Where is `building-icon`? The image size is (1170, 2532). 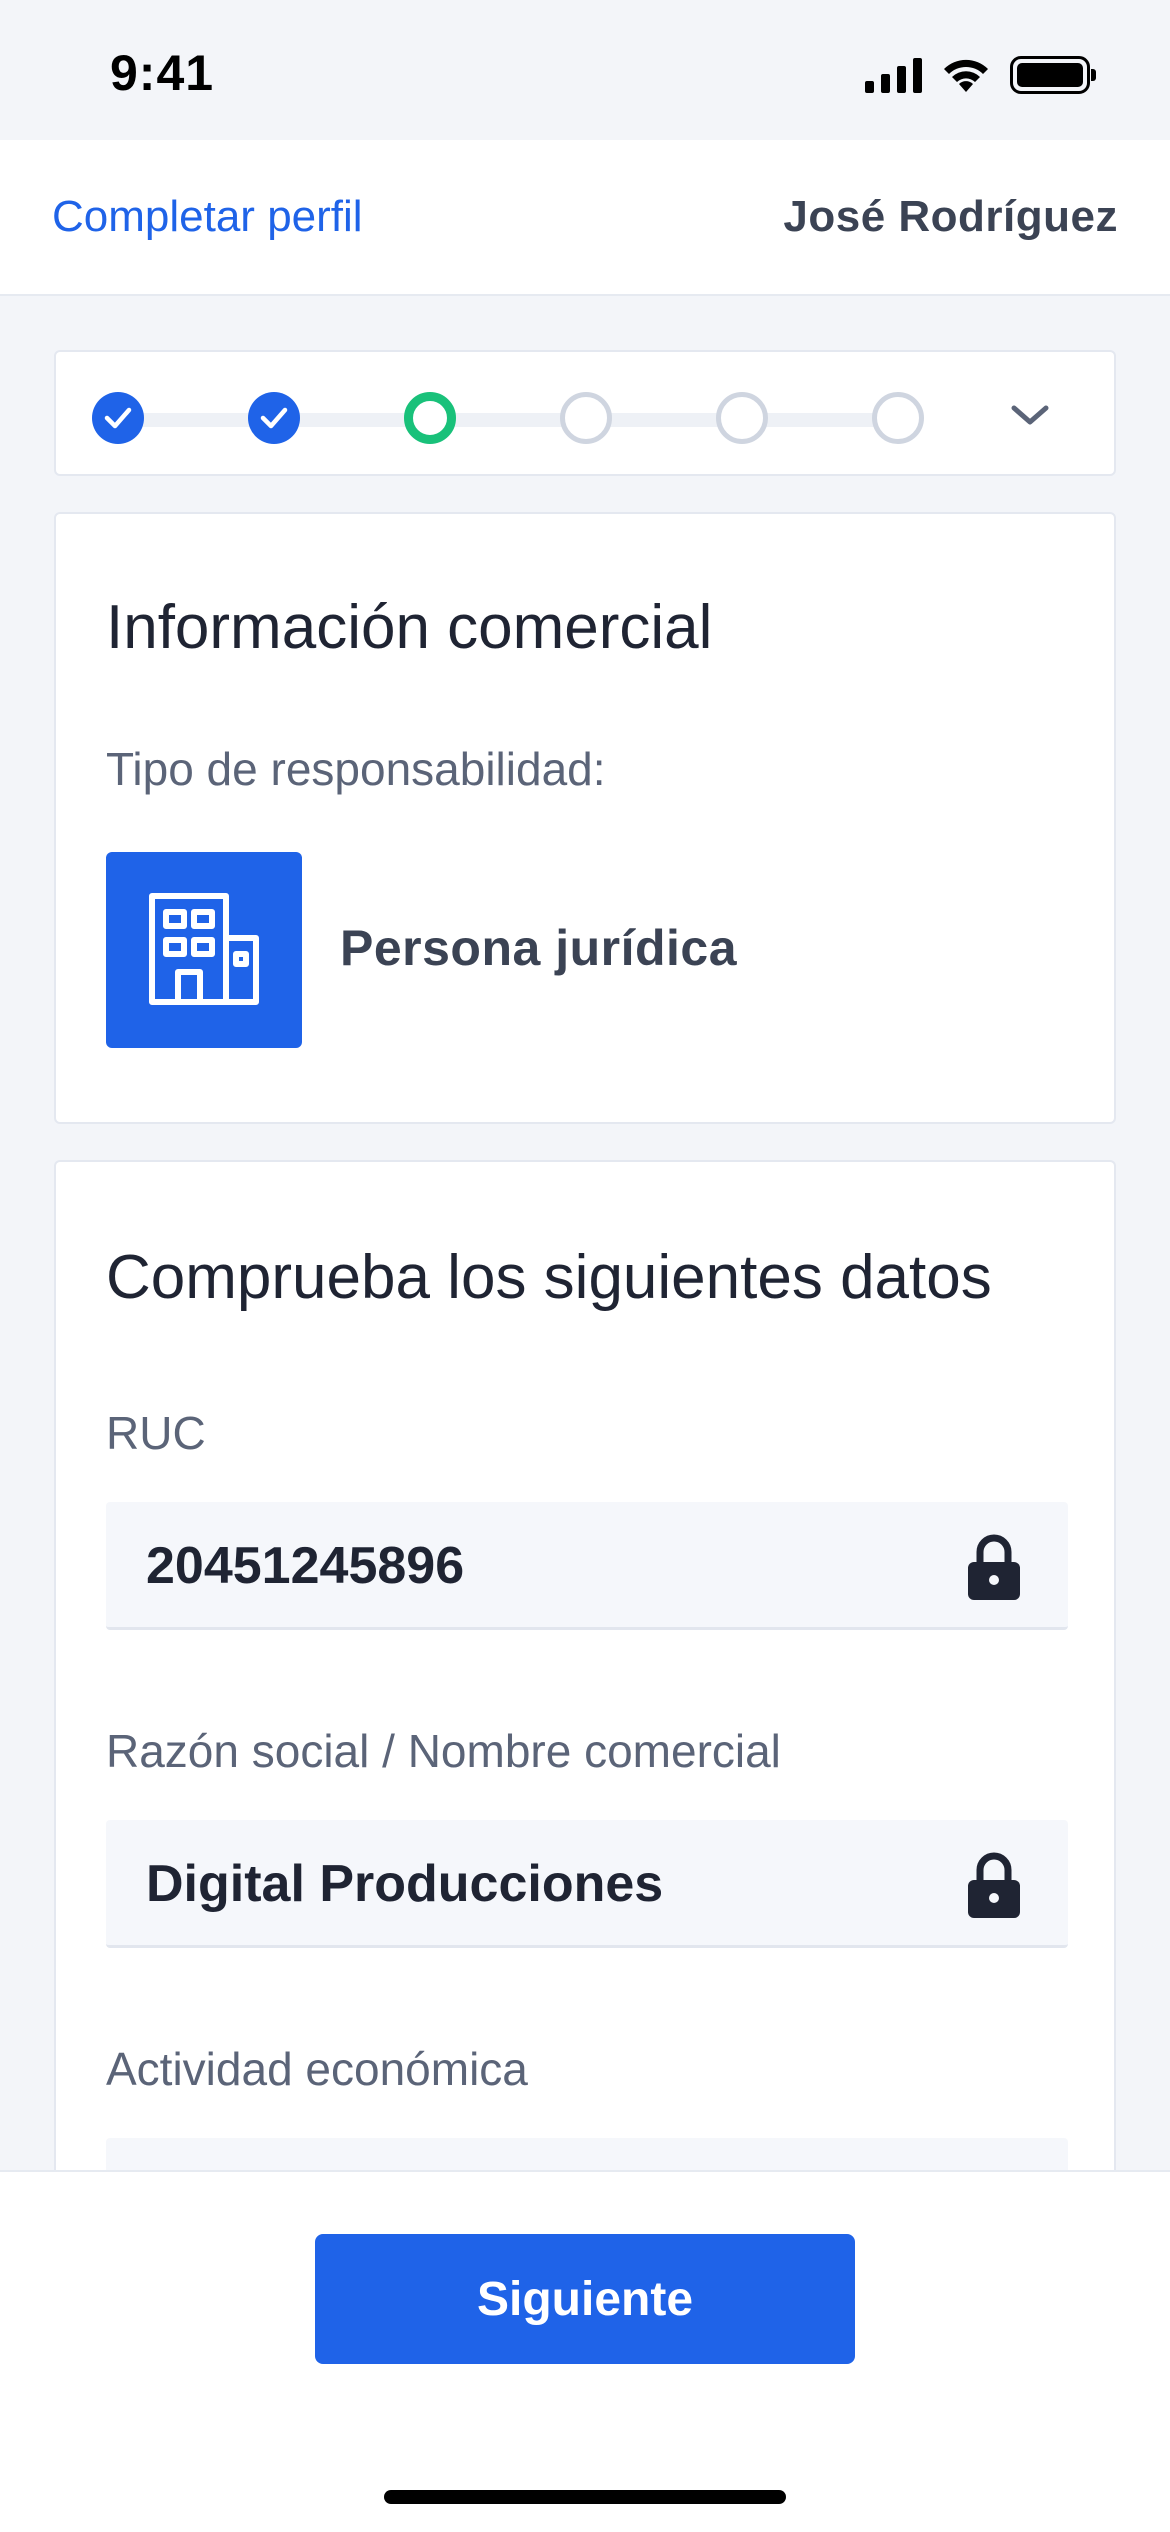
building-icon is located at coordinates (204, 949).